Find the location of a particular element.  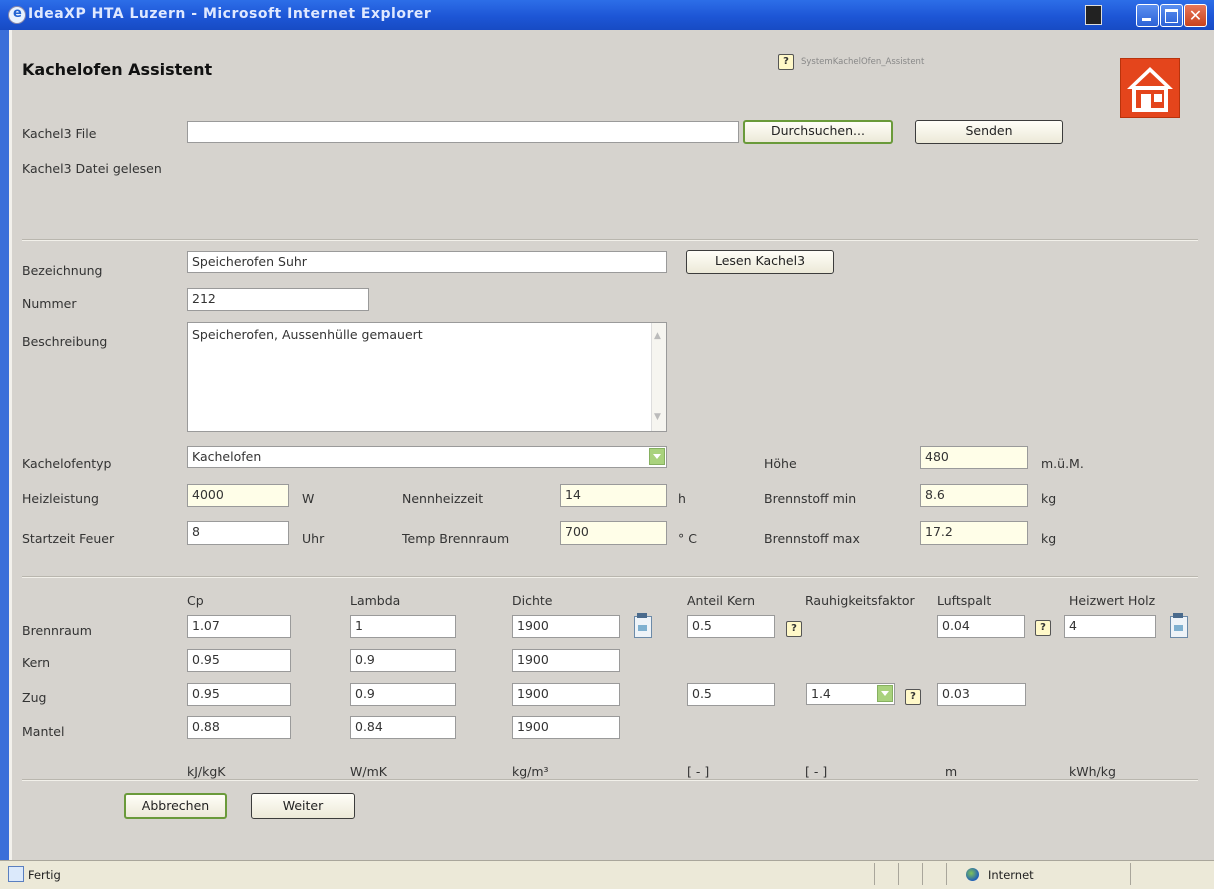

mantel-cp-input: 0.88 is located at coordinates (239, 727).